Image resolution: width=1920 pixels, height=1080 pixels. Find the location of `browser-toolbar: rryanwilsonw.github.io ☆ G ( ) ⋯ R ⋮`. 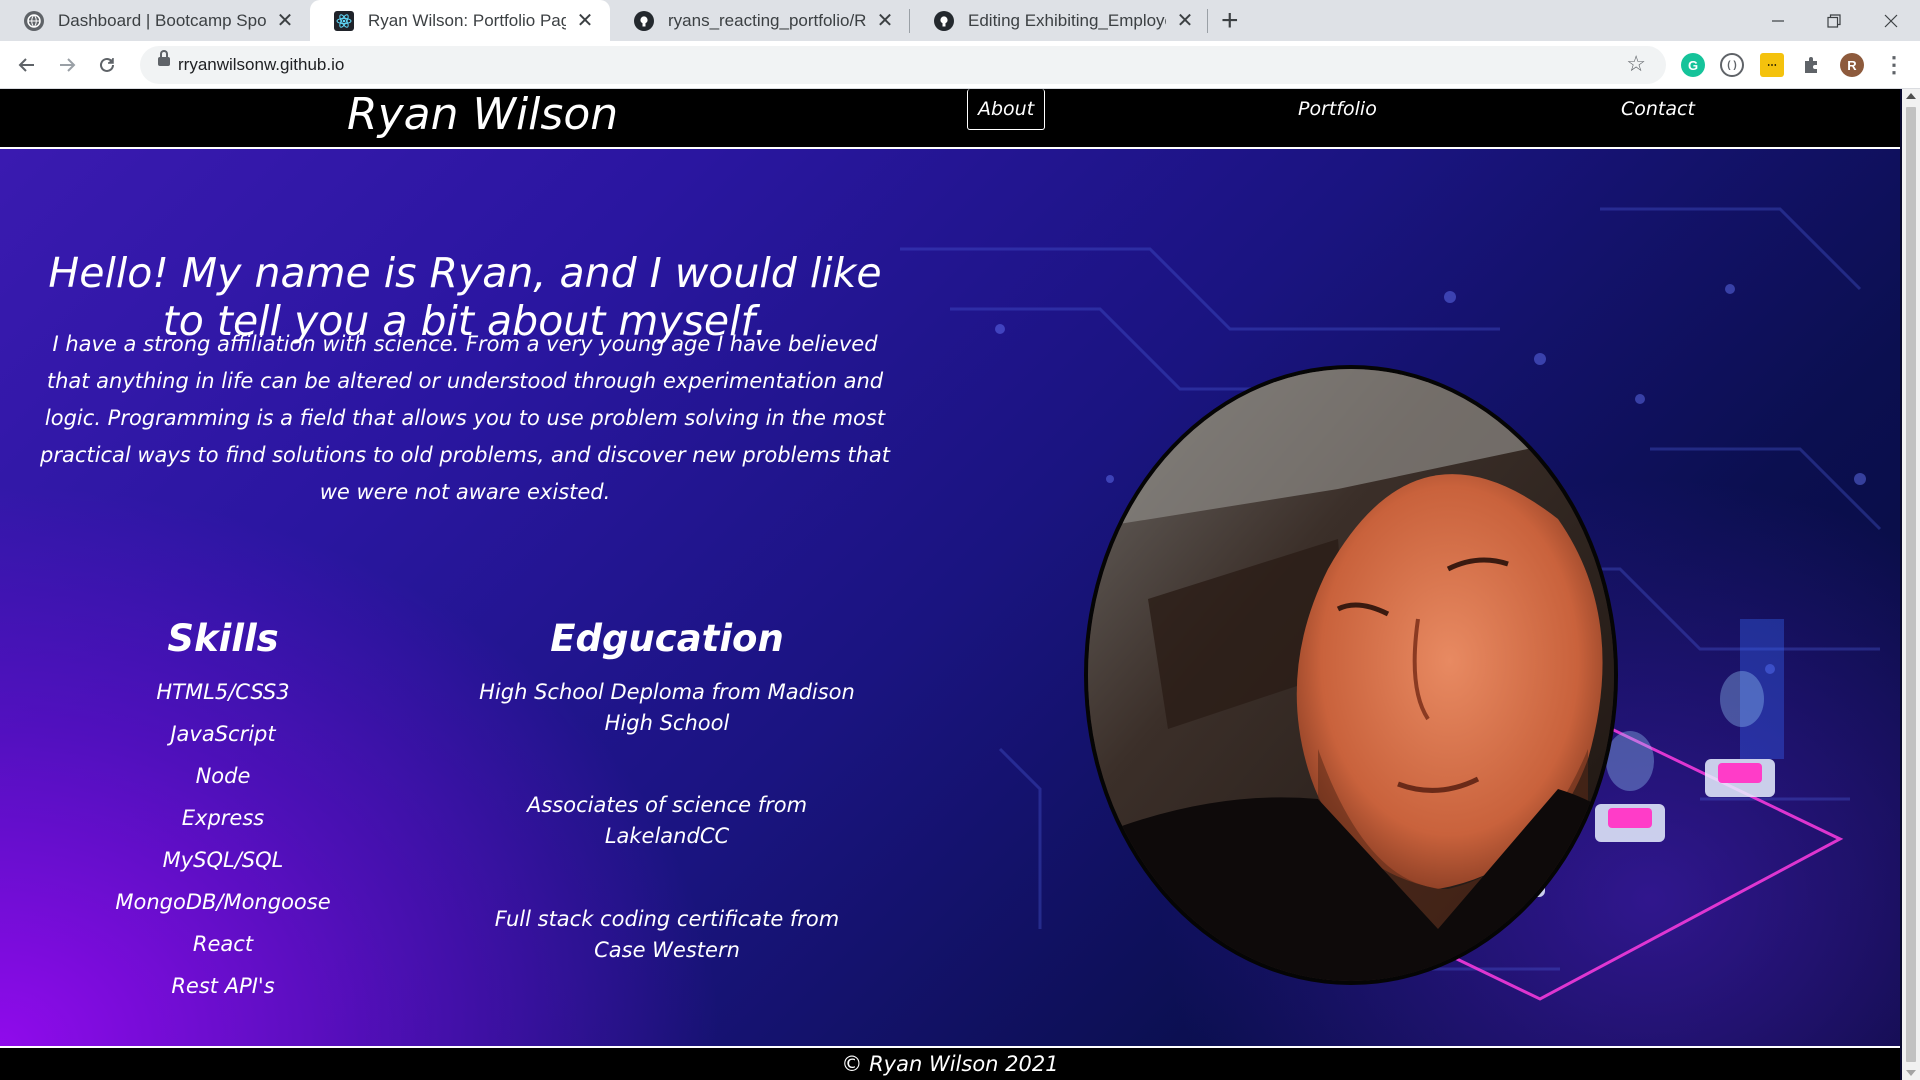

browser-toolbar: rryanwilsonw.github.io ☆ G ( ) ⋯ R ⋮ is located at coordinates (960, 65).